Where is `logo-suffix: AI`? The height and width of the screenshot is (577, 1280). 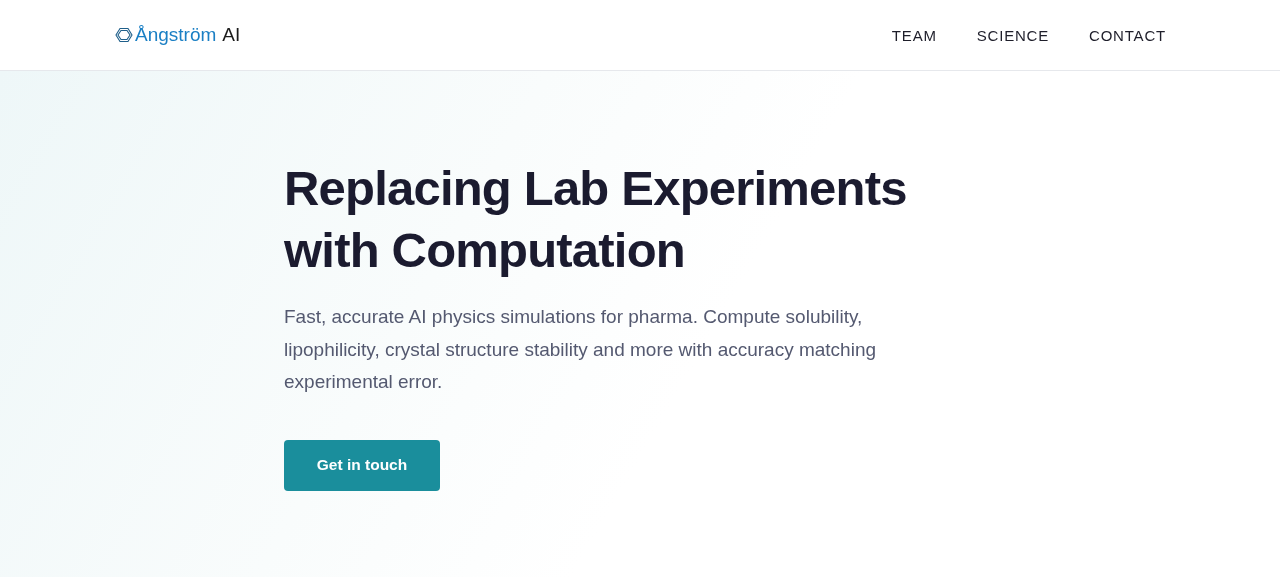 logo-suffix: AI is located at coordinates (231, 35).